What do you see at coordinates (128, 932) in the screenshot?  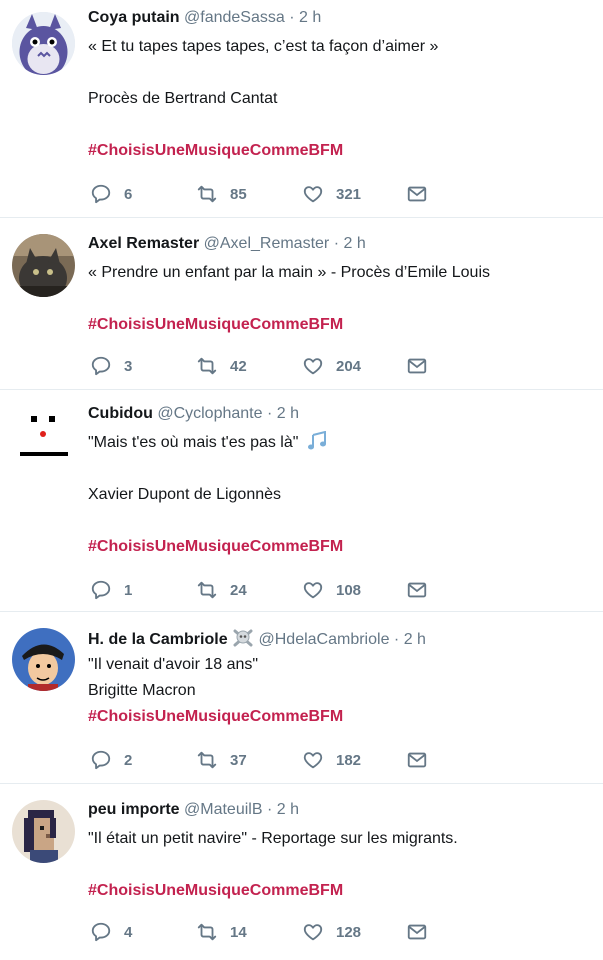 I see `reply-count: 4` at bounding box center [128, 932].